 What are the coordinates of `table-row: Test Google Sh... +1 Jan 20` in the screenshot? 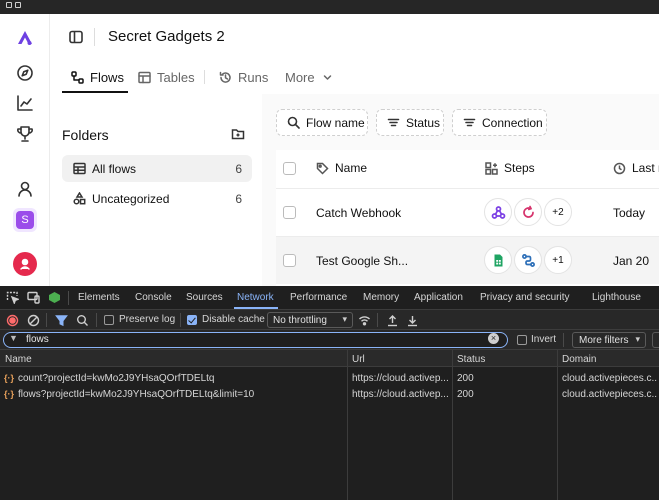 It's located at (467, 260).